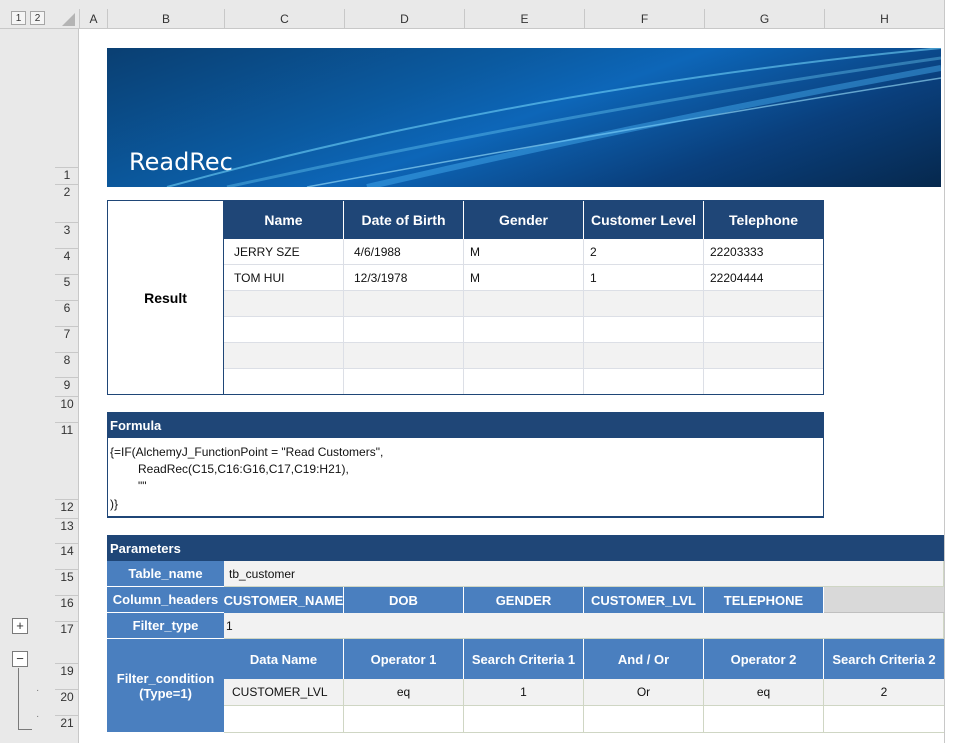 The height and width of the screenshot is (743, 955). Describe the element at coordinates (284, 19) in the screenshot. I see `column-header-c: C` at that location.